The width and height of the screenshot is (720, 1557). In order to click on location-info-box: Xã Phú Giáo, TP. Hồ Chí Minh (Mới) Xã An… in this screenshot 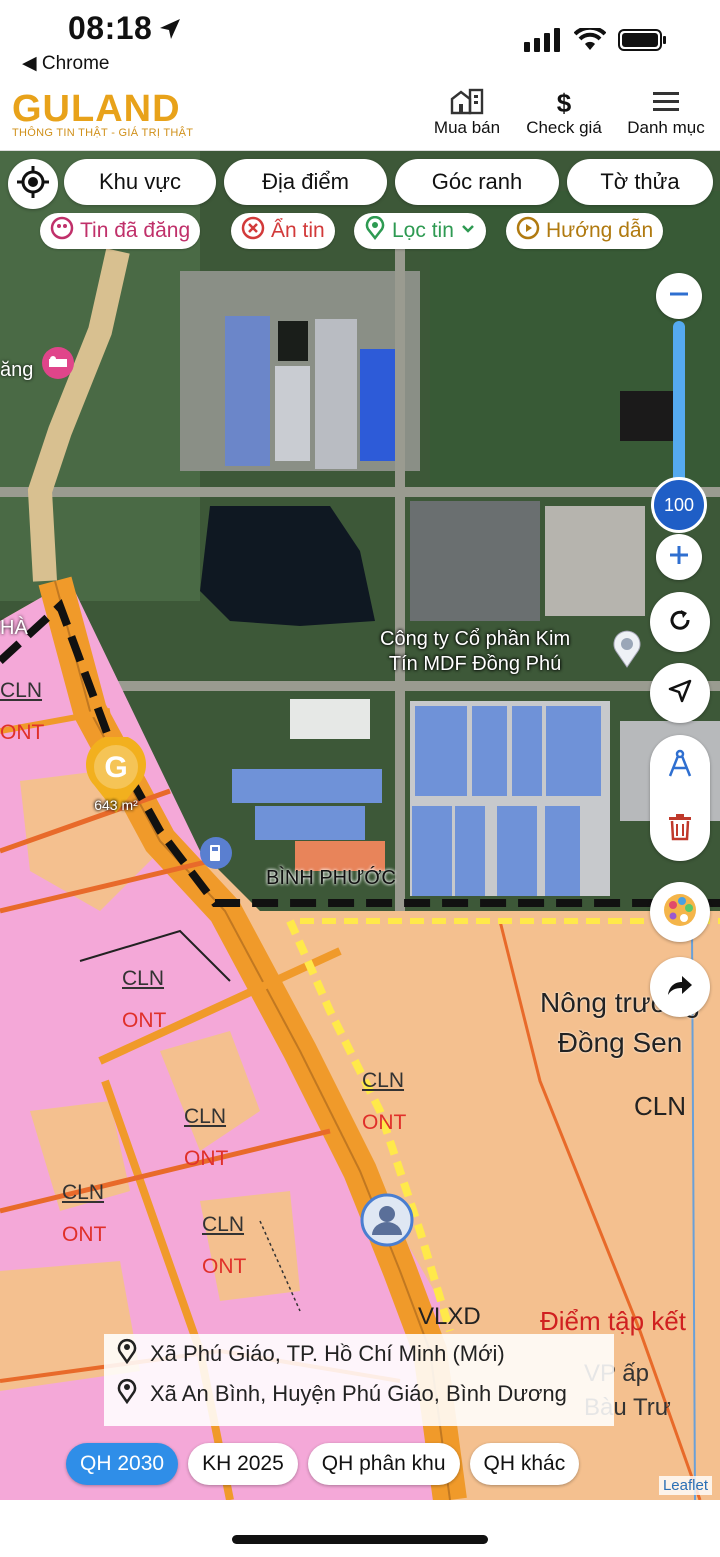, I will do `click(359, 1380)`.